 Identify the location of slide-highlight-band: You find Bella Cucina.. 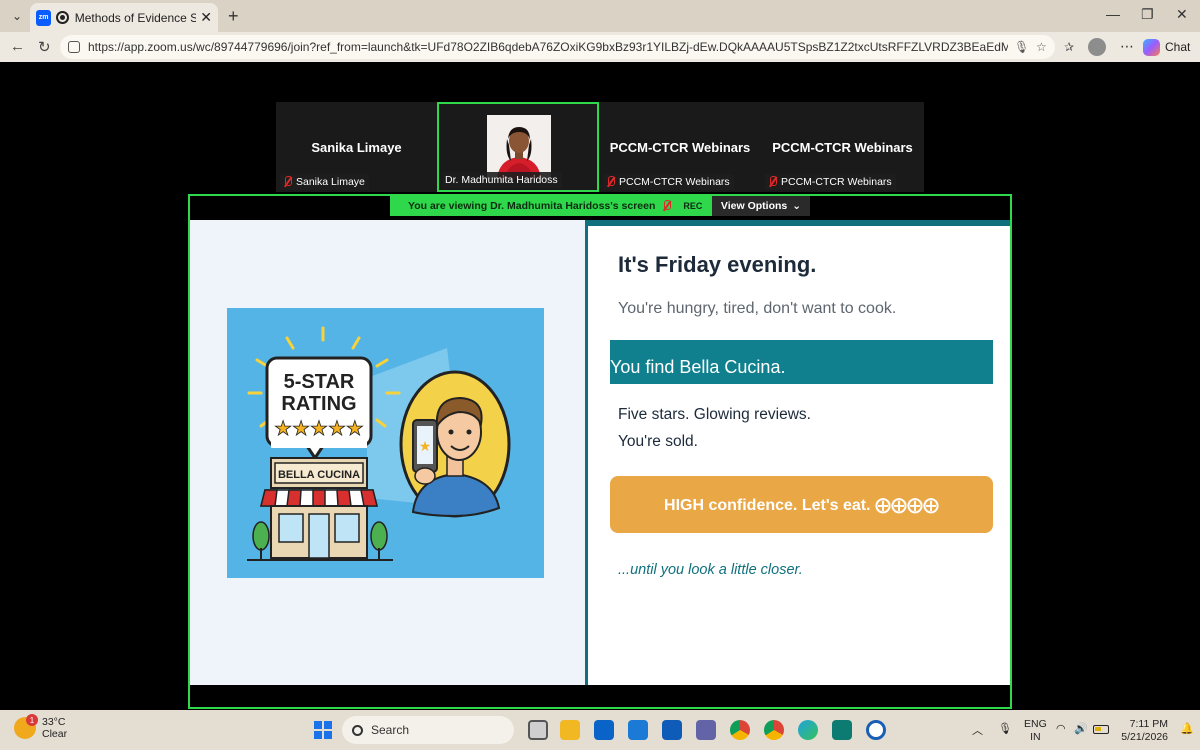
(801, 362).